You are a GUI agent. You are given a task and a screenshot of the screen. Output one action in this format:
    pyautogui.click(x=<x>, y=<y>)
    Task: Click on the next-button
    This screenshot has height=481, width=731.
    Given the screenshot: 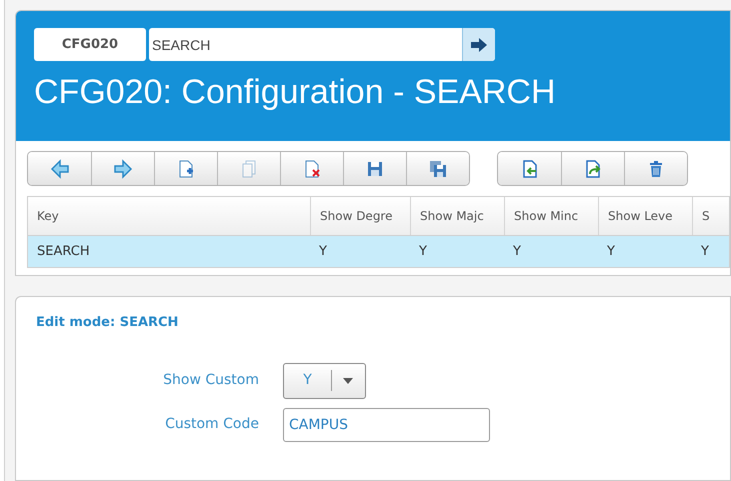 What is the action you would take?
    pyautogui.click(x=122, y=168)
    